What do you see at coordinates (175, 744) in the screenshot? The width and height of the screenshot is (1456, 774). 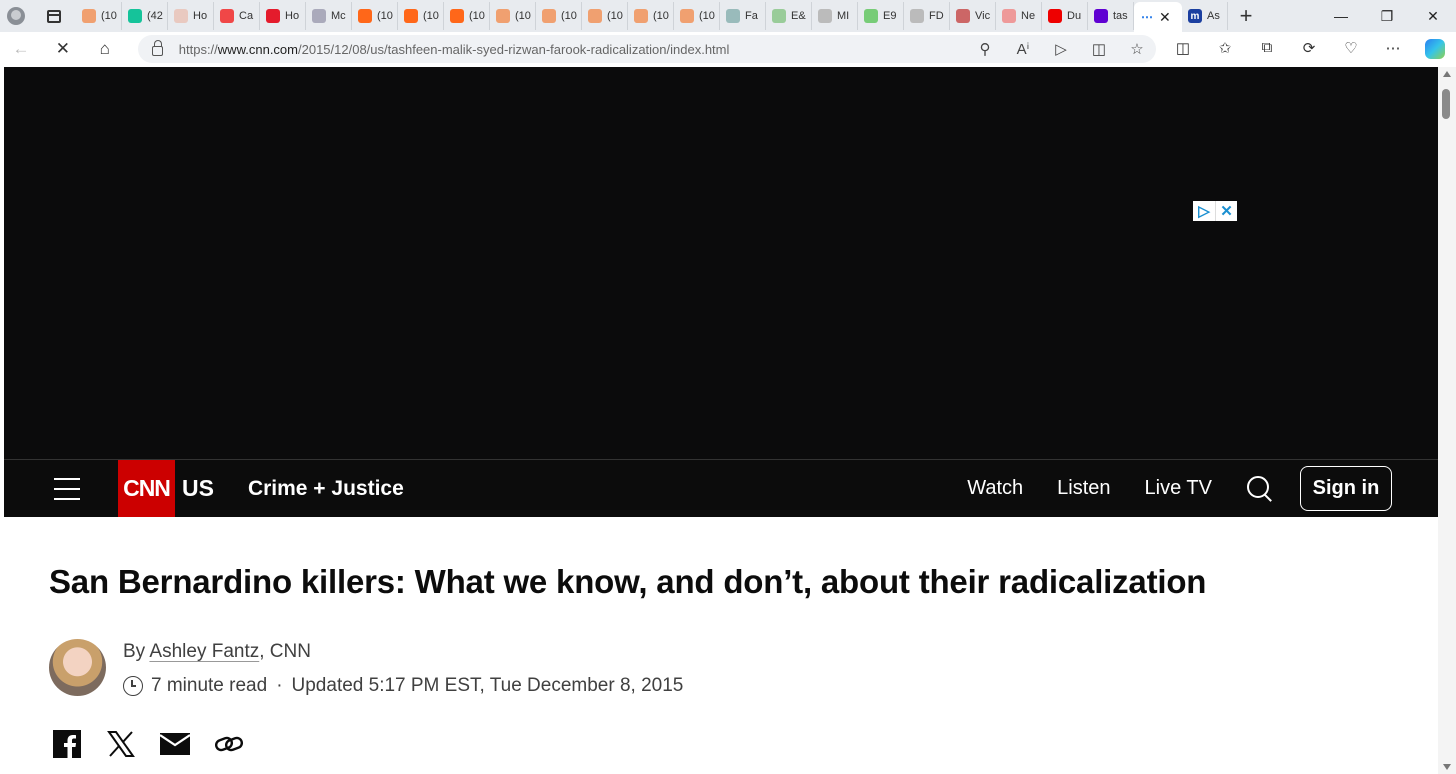 I see `email-icon` at bounding box center [175, 744].